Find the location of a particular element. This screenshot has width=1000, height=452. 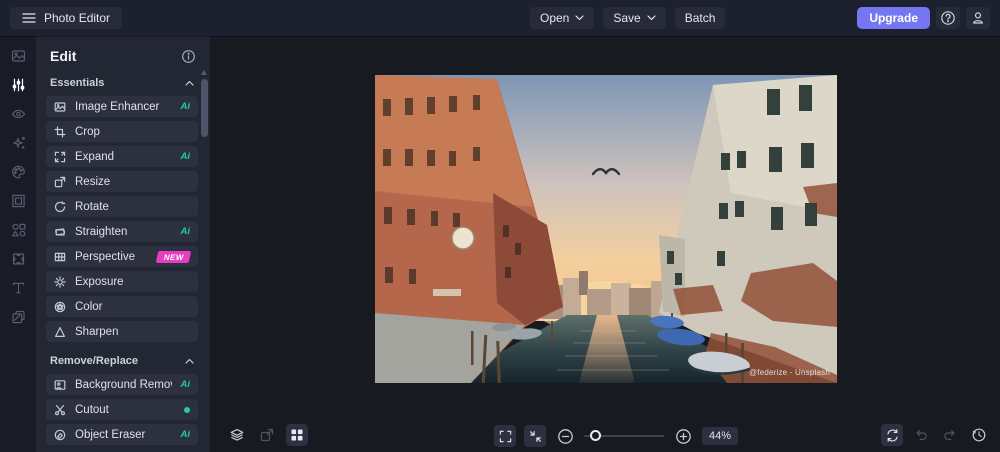

expand-icon is located at coordinates (60, 157).